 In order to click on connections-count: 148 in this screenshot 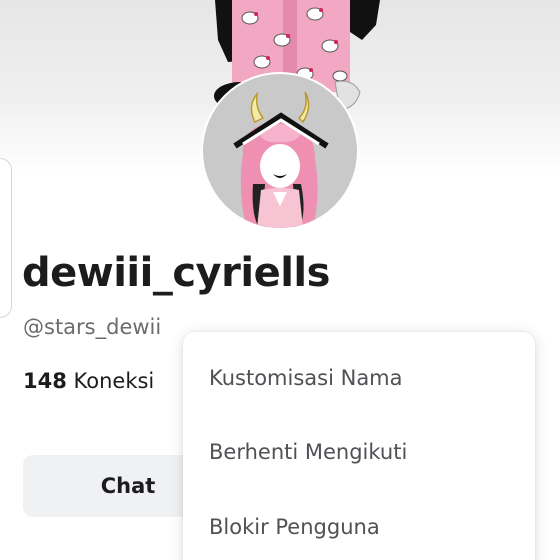, I will do `click(45, 381)`.